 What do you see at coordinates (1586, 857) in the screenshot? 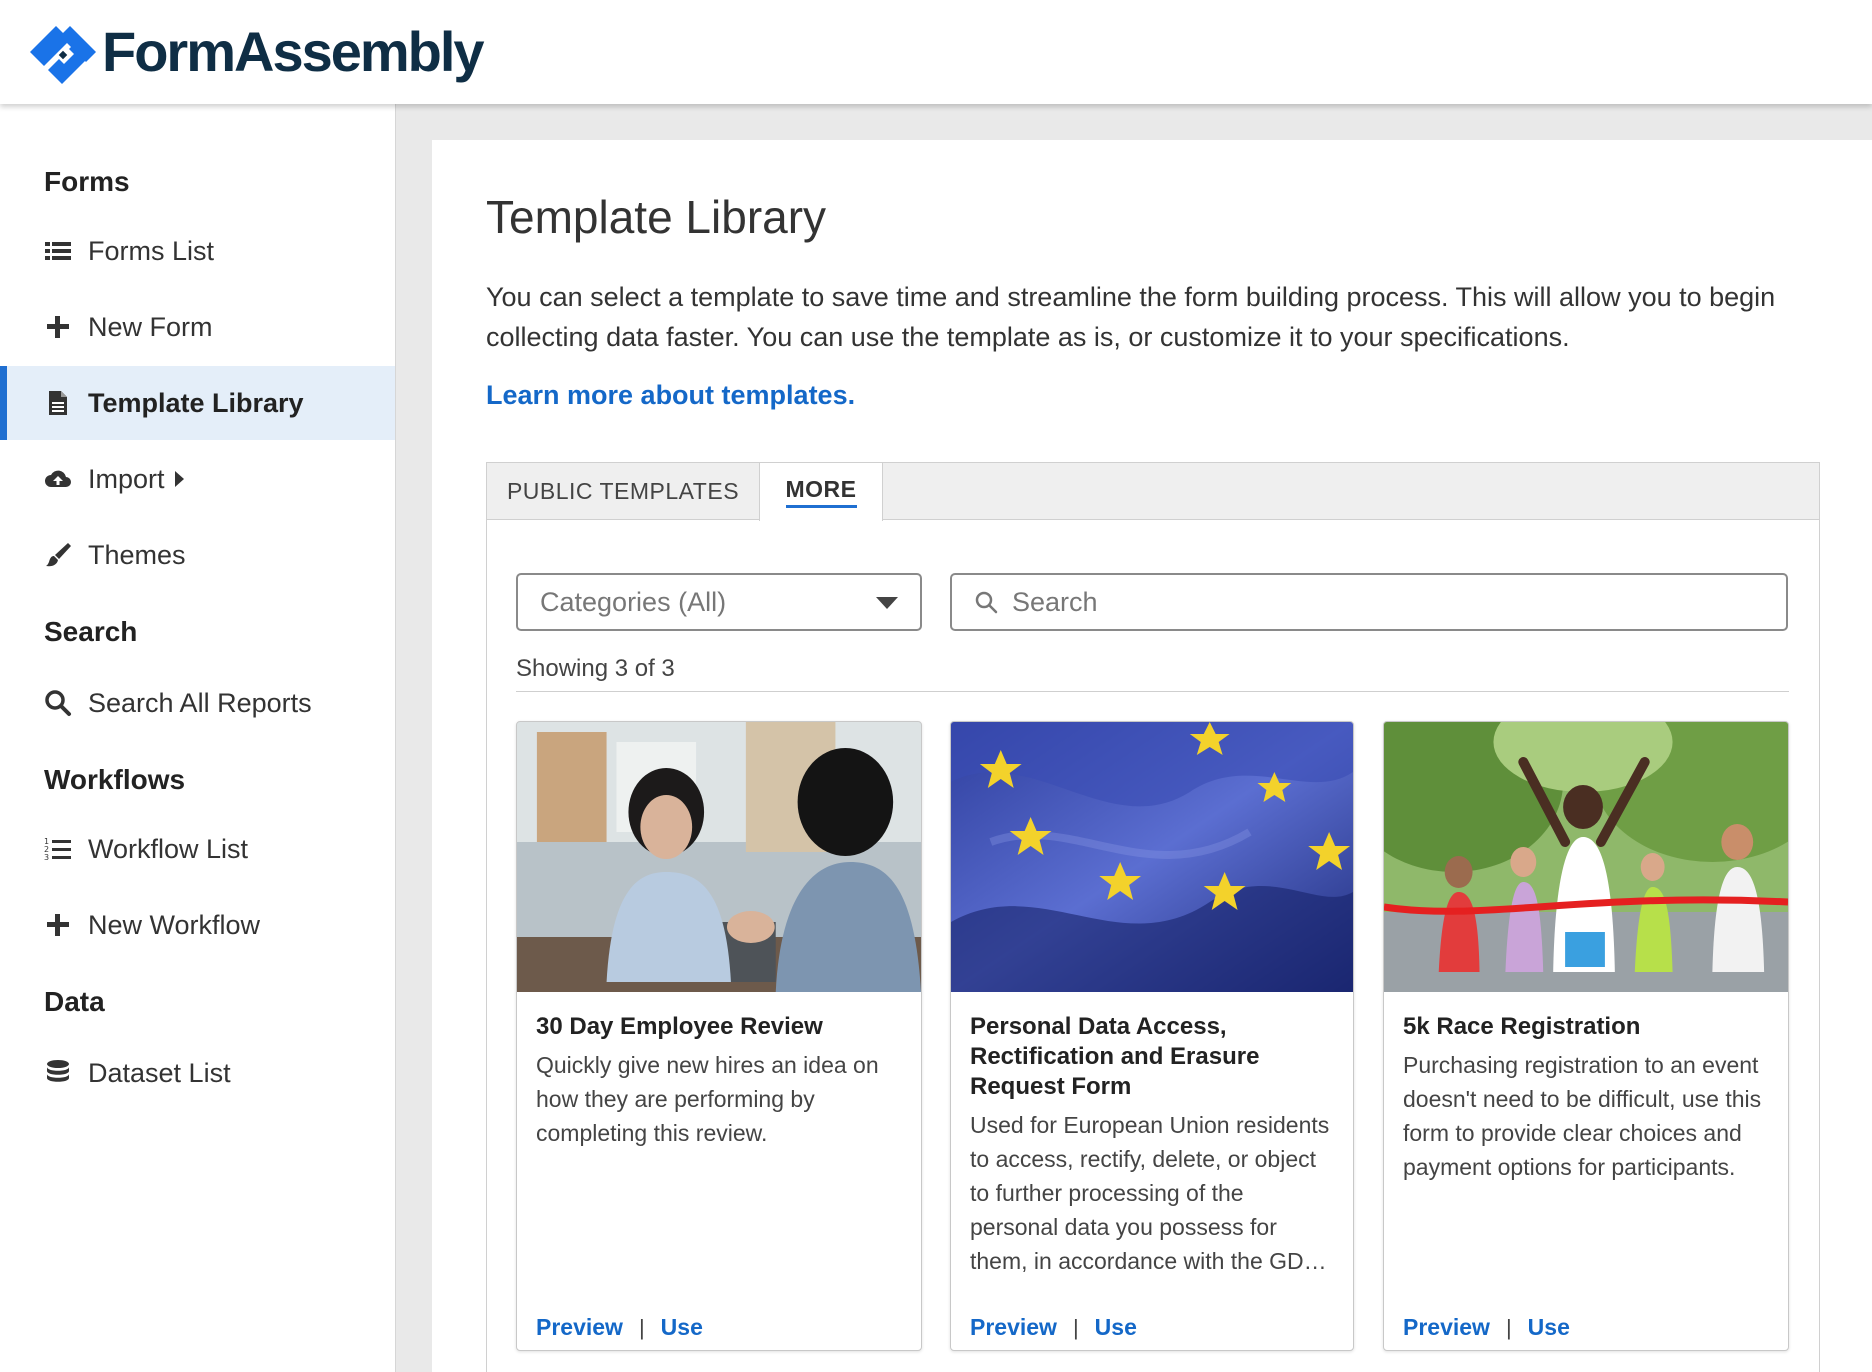
I see `race-runners-image` at bounding box center [1586, 857].